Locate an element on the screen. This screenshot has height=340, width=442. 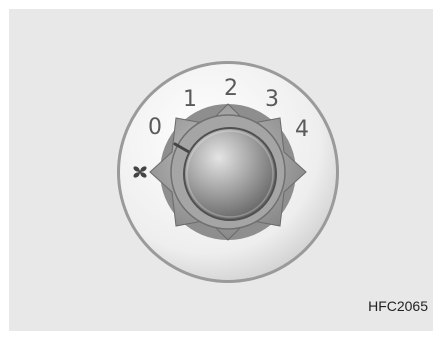
figure-code: HFC2065 is located at coordinates (398, 306).